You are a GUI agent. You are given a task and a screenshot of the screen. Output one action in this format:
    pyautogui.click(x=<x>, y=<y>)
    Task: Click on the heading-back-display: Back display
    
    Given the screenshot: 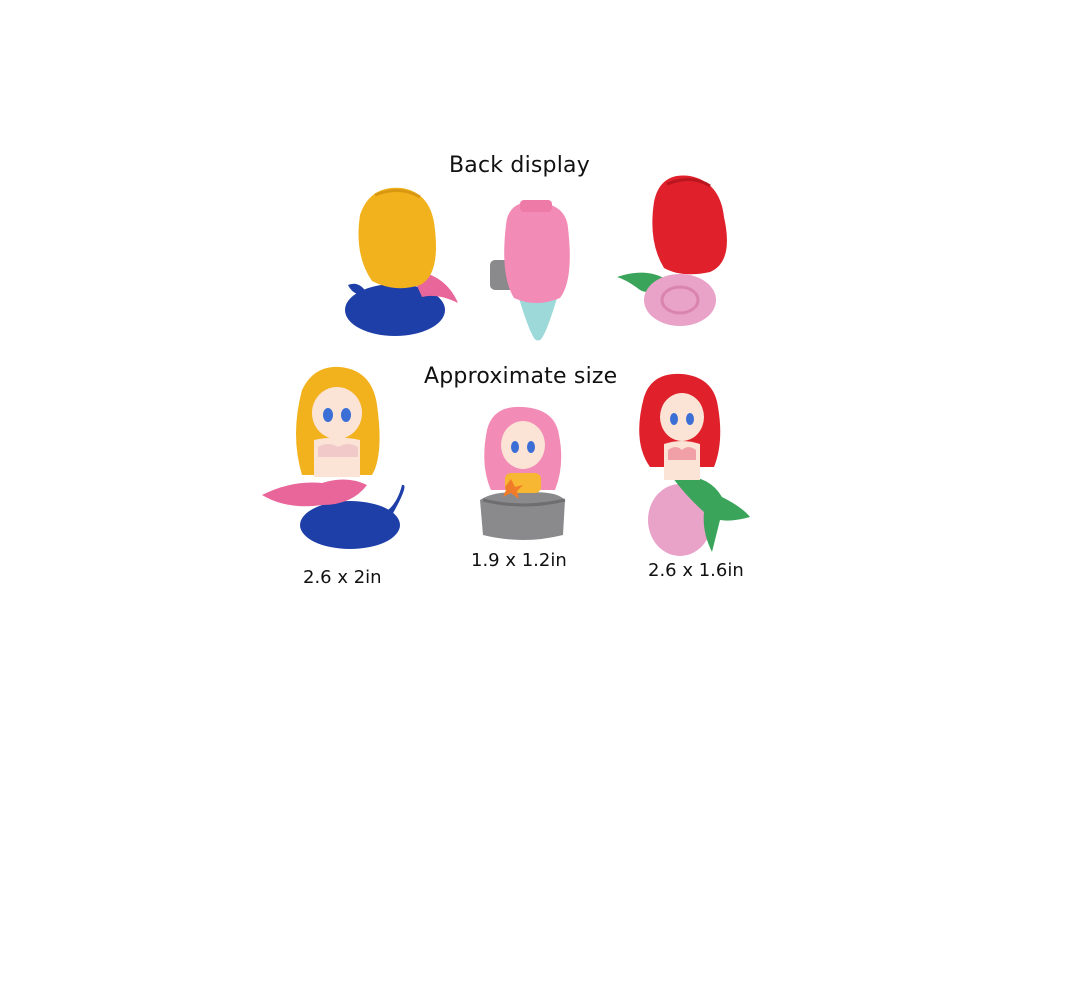 What is the action you would take?
    pyautogui.click(x=519, y=165)
    